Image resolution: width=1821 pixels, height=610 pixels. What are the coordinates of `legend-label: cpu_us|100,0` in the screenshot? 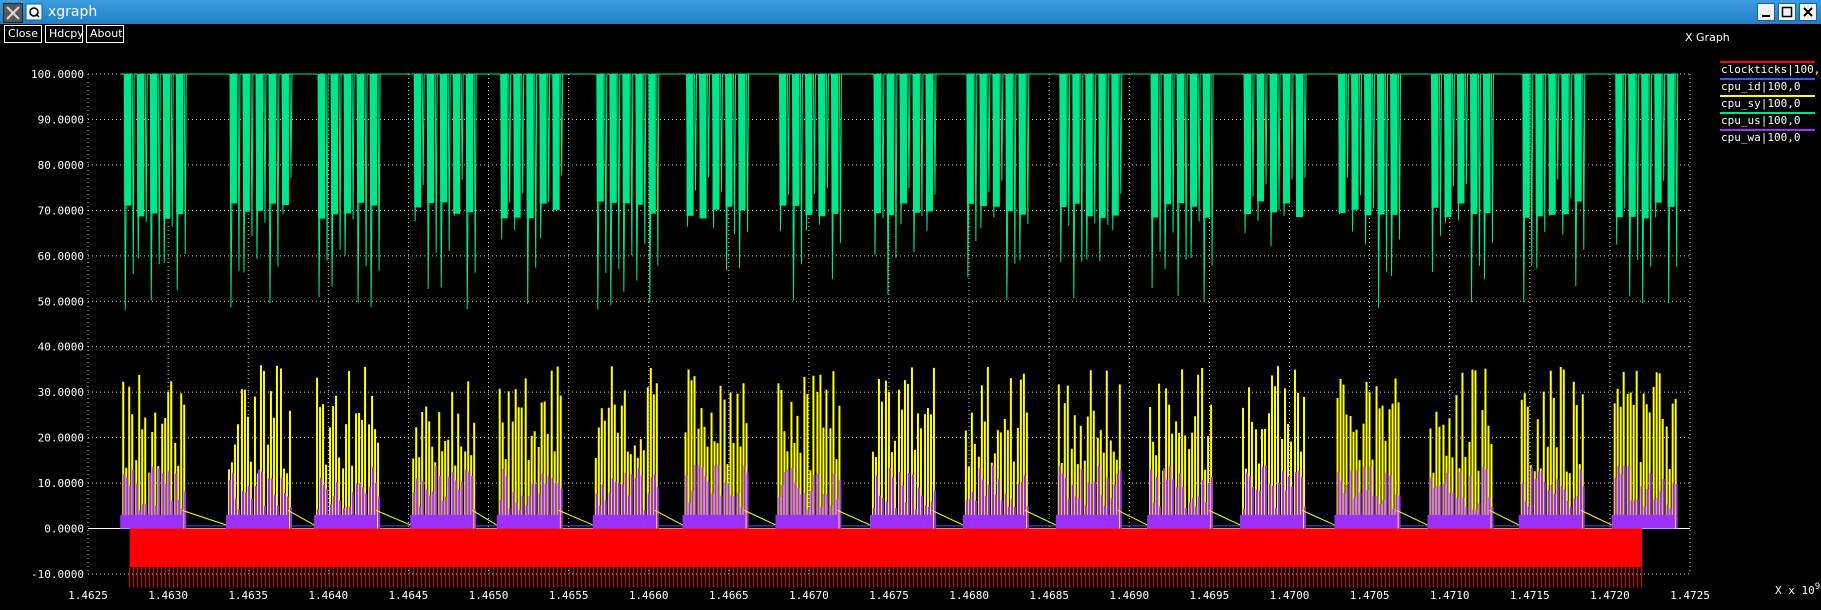 It's located at (1760, 120).